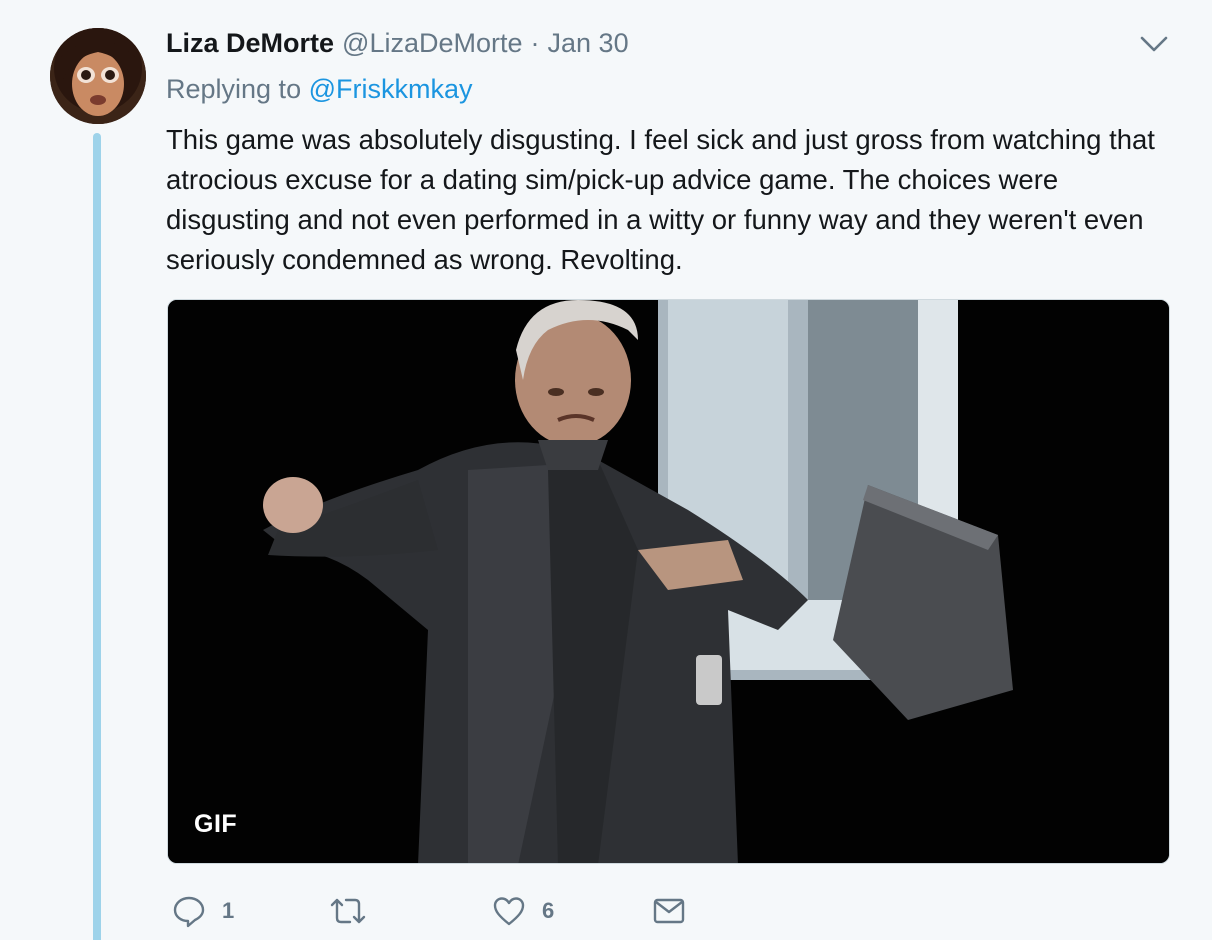 This screenshot has width=1212, height=940. What do you see at coordinates (228, 910) in the screenshot?
I see `reply-count: 1` at bounding box center [228, 910].